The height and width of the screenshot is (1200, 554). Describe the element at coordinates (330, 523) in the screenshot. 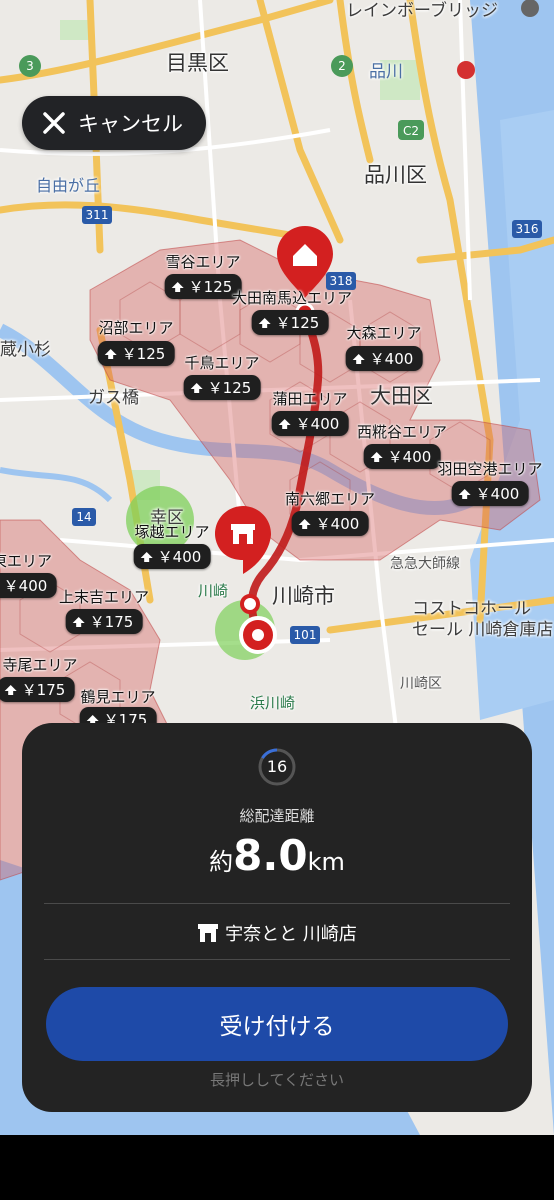

I see `area-price-minami-rokugo: ￥400` at that location.